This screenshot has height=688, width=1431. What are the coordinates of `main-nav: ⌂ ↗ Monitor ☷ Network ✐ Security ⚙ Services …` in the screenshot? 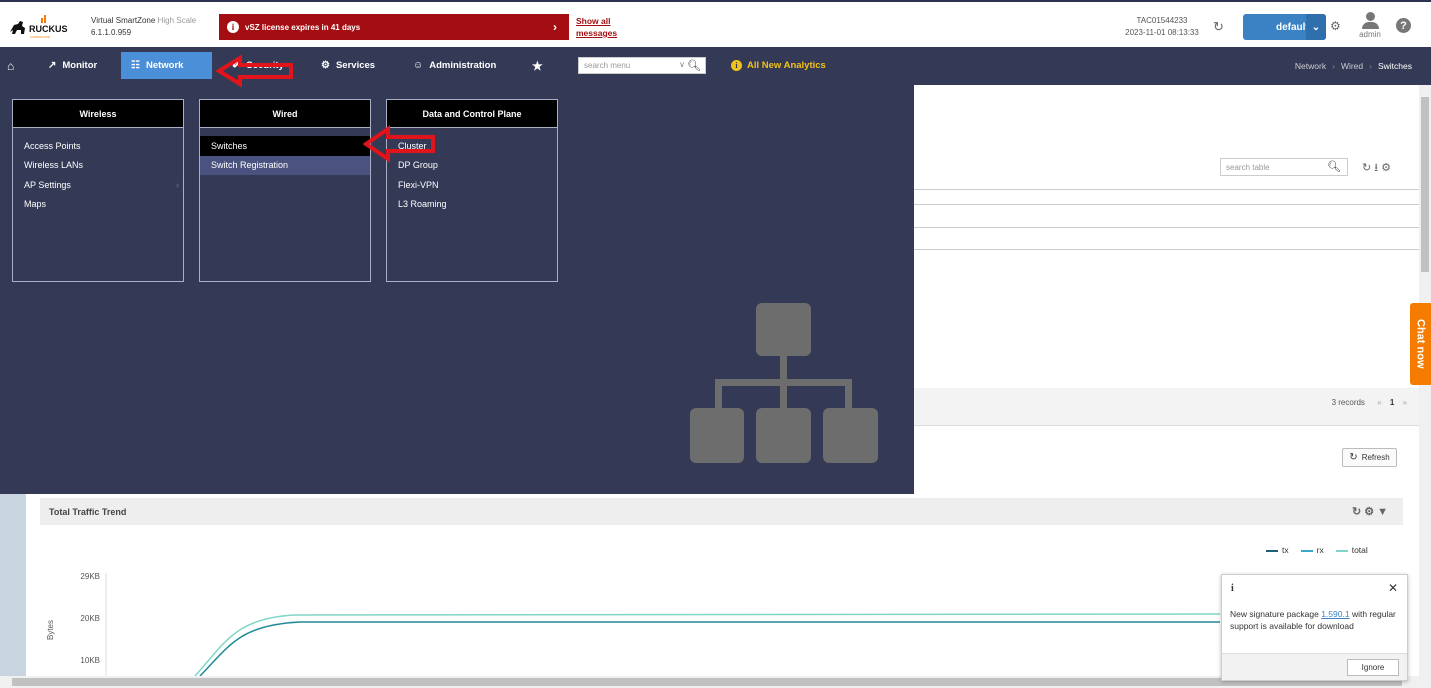 It's located at (715, 66).